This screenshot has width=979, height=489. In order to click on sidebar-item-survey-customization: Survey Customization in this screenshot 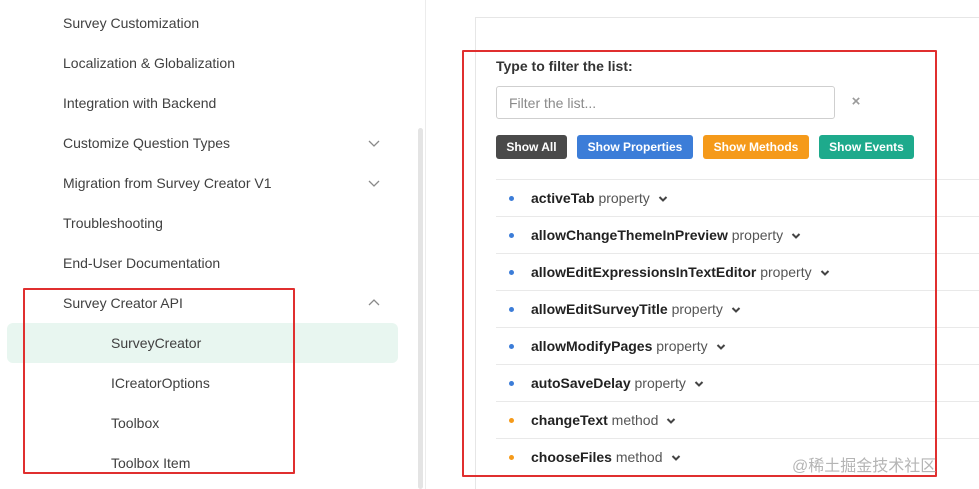, I will do `click(200, 23)`.